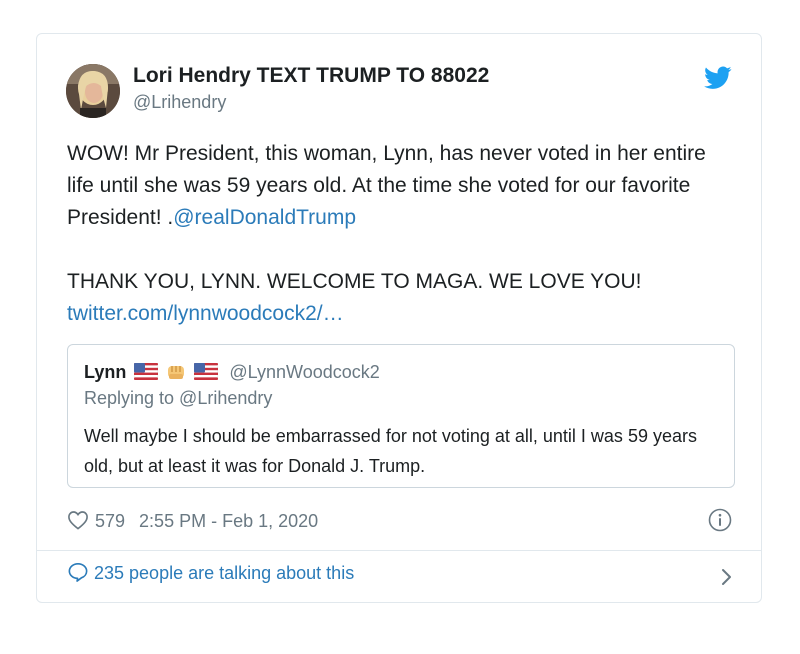  Describe the element at coordinates (720, 520) in the screenshot. I see `info-icon` at that location.